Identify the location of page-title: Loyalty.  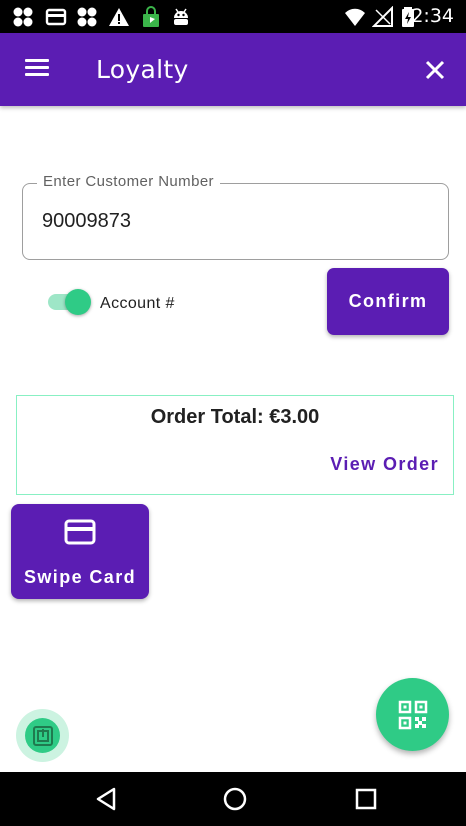
(142, 69).